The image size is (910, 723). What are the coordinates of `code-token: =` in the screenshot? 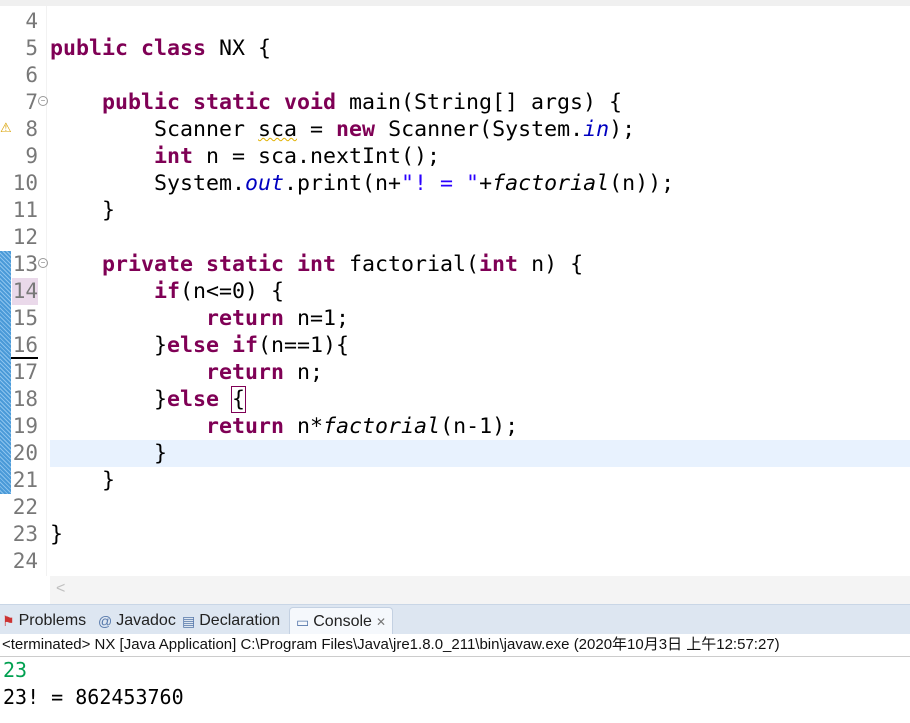 It's located at (317, 129).